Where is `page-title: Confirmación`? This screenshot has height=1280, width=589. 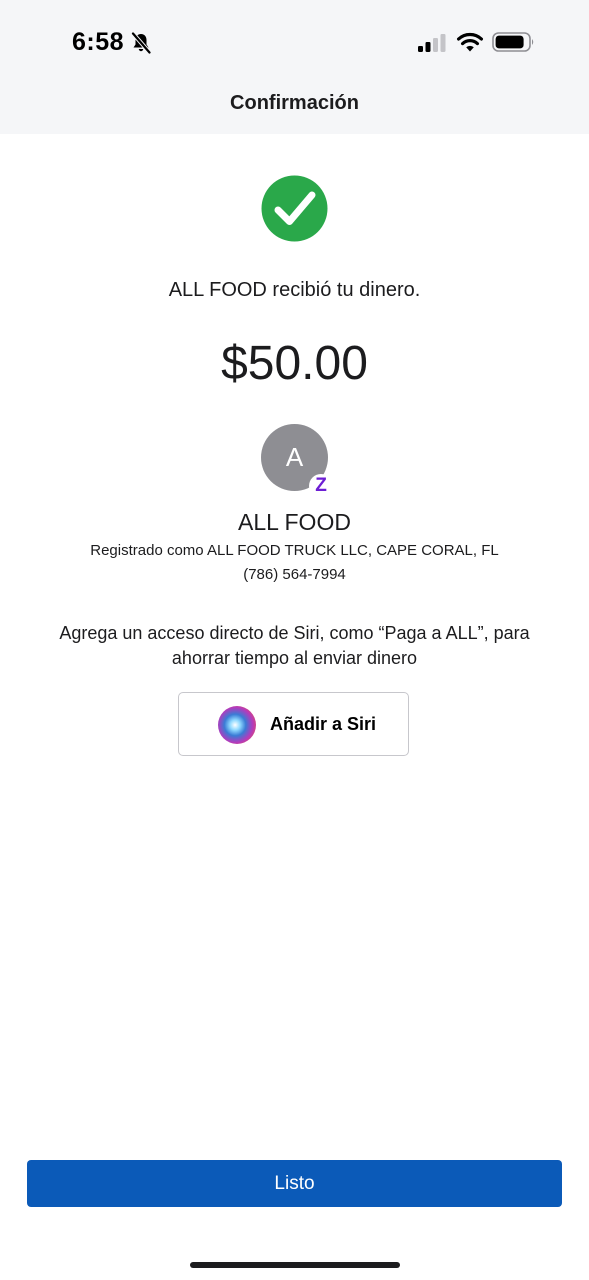
page-title: Confirmación is located at coordinates (294, 103).